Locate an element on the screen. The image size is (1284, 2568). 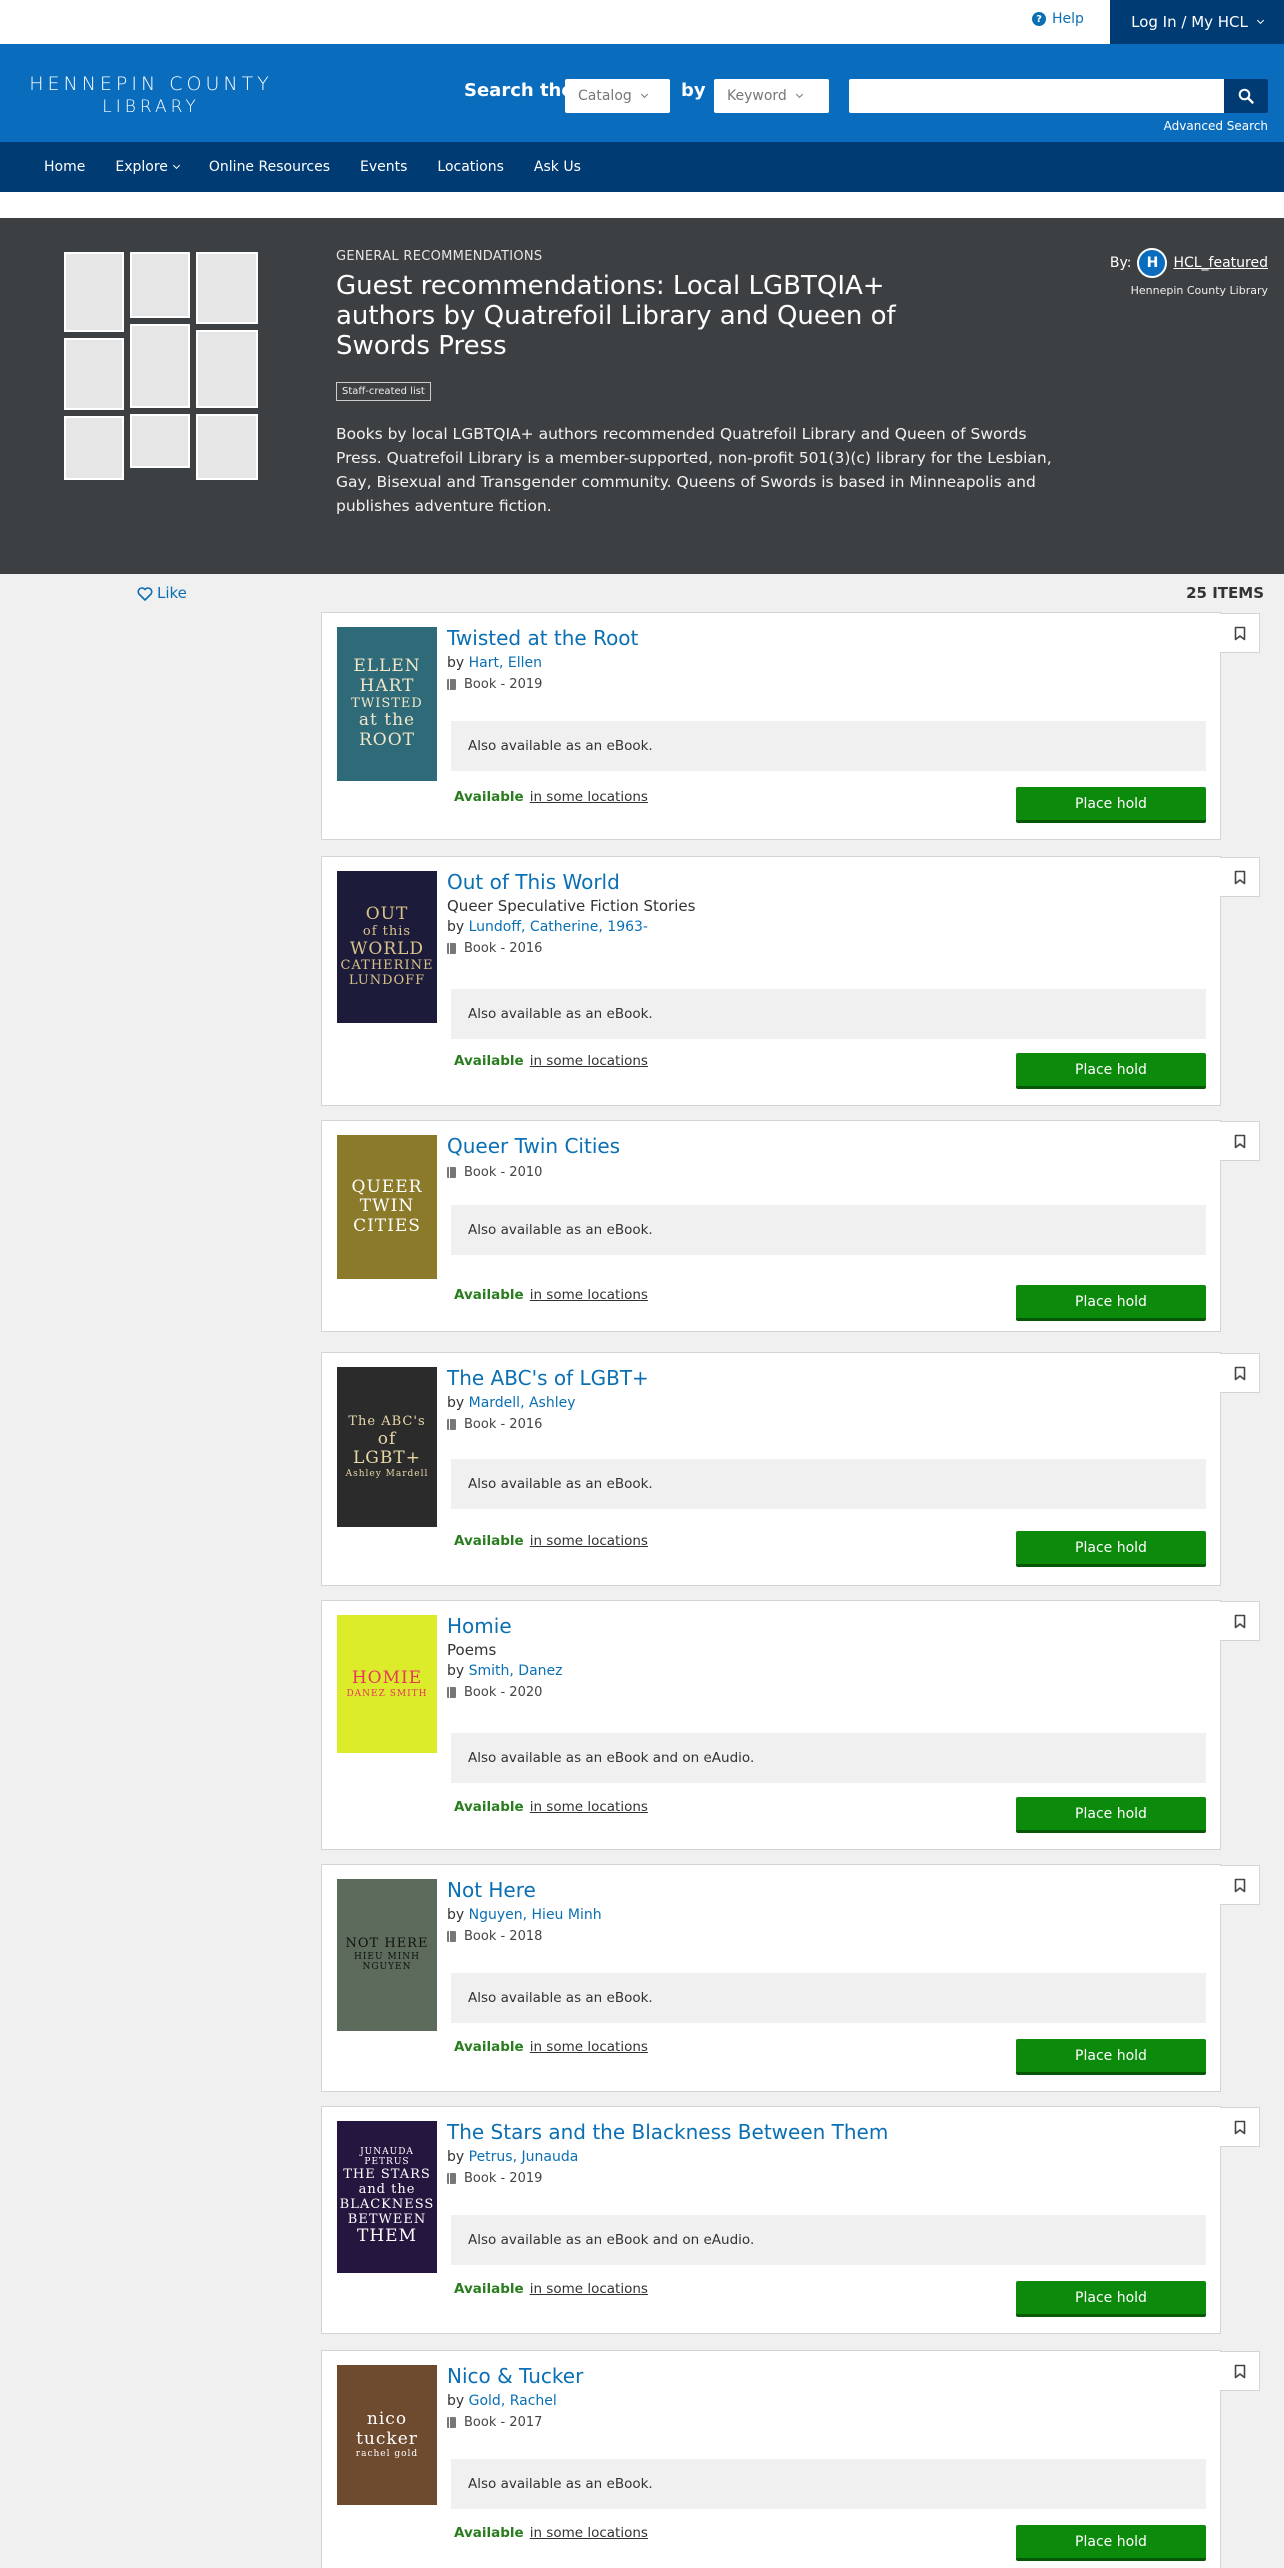
author-link: Petrus, Junauda is located at coordinates (524, 2157).